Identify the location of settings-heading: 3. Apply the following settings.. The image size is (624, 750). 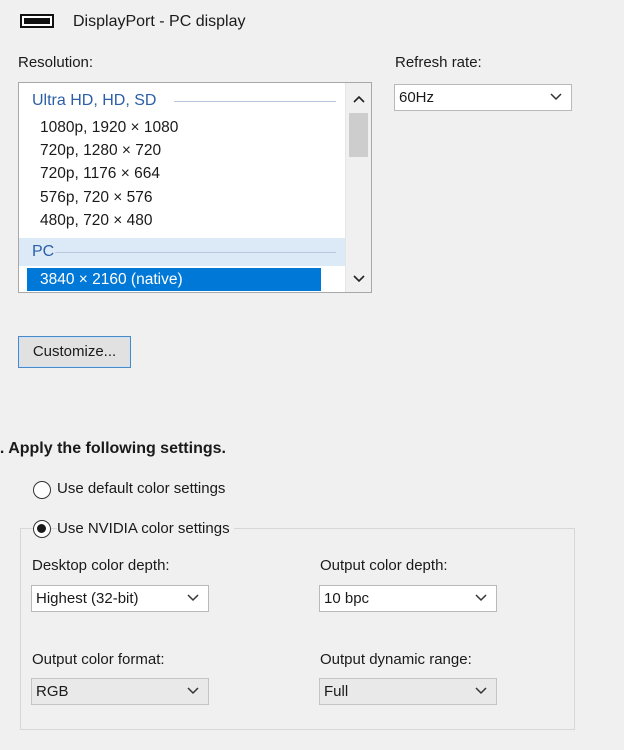
(113, 448).